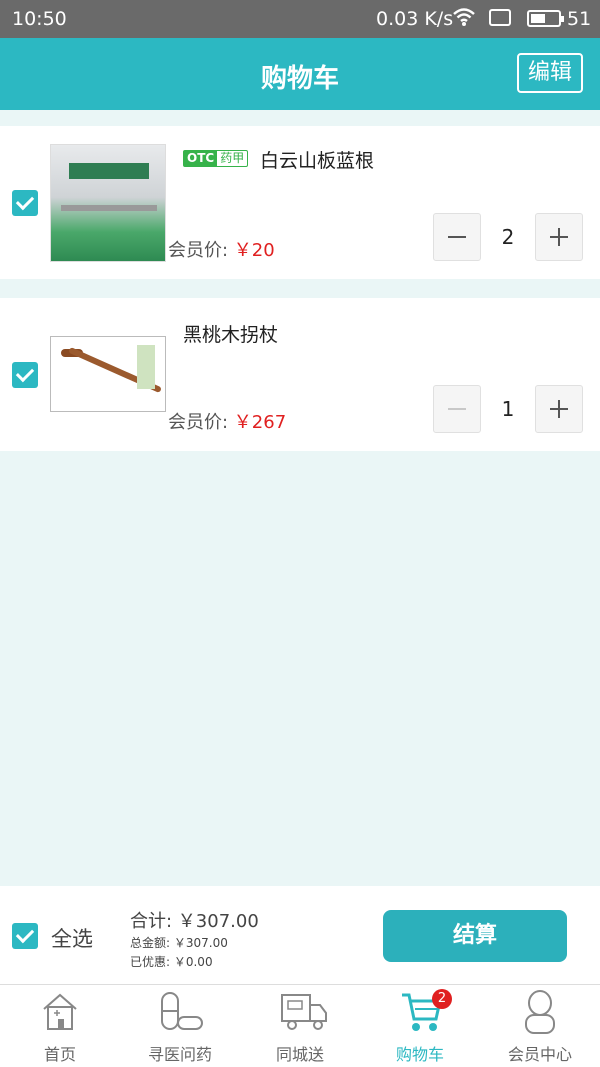  Describe the element at coordinates (442, 999) in the screenshot. I see `cart-count-badge: 2` at that location.